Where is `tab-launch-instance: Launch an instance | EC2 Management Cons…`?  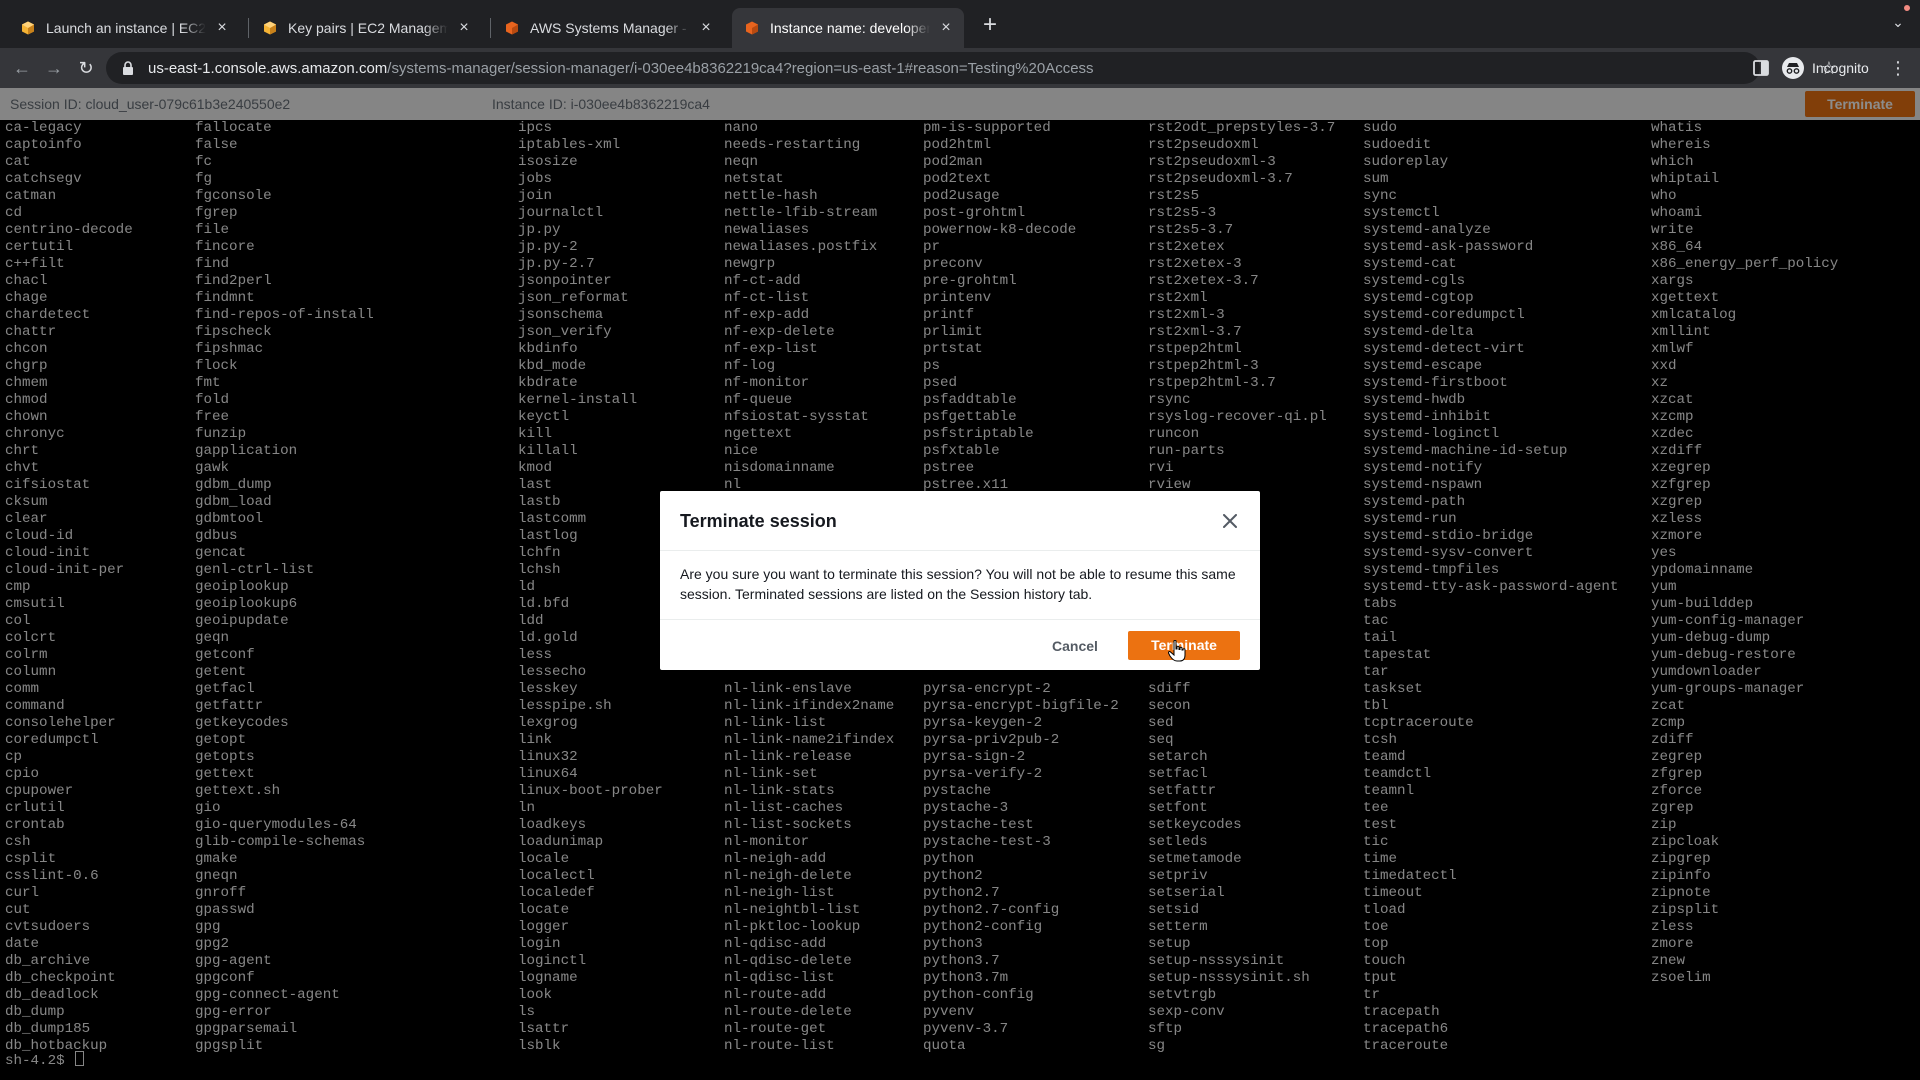 tab-launch-instance: Launch an instance | EC2 Management Cons… is located at coordinates (124, 28).